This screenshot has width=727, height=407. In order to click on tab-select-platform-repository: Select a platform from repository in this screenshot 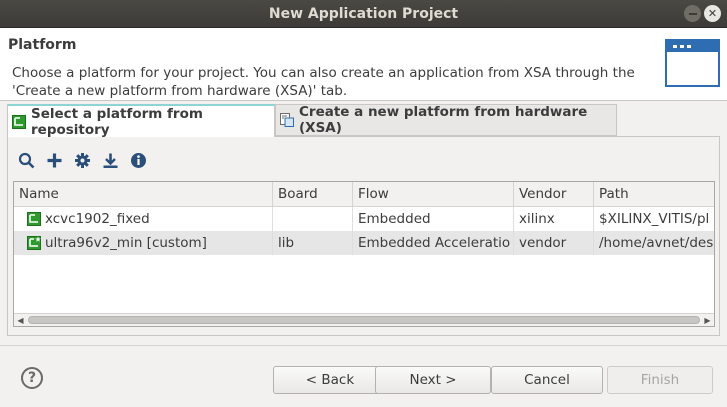, I will do `click(141, 121)`.